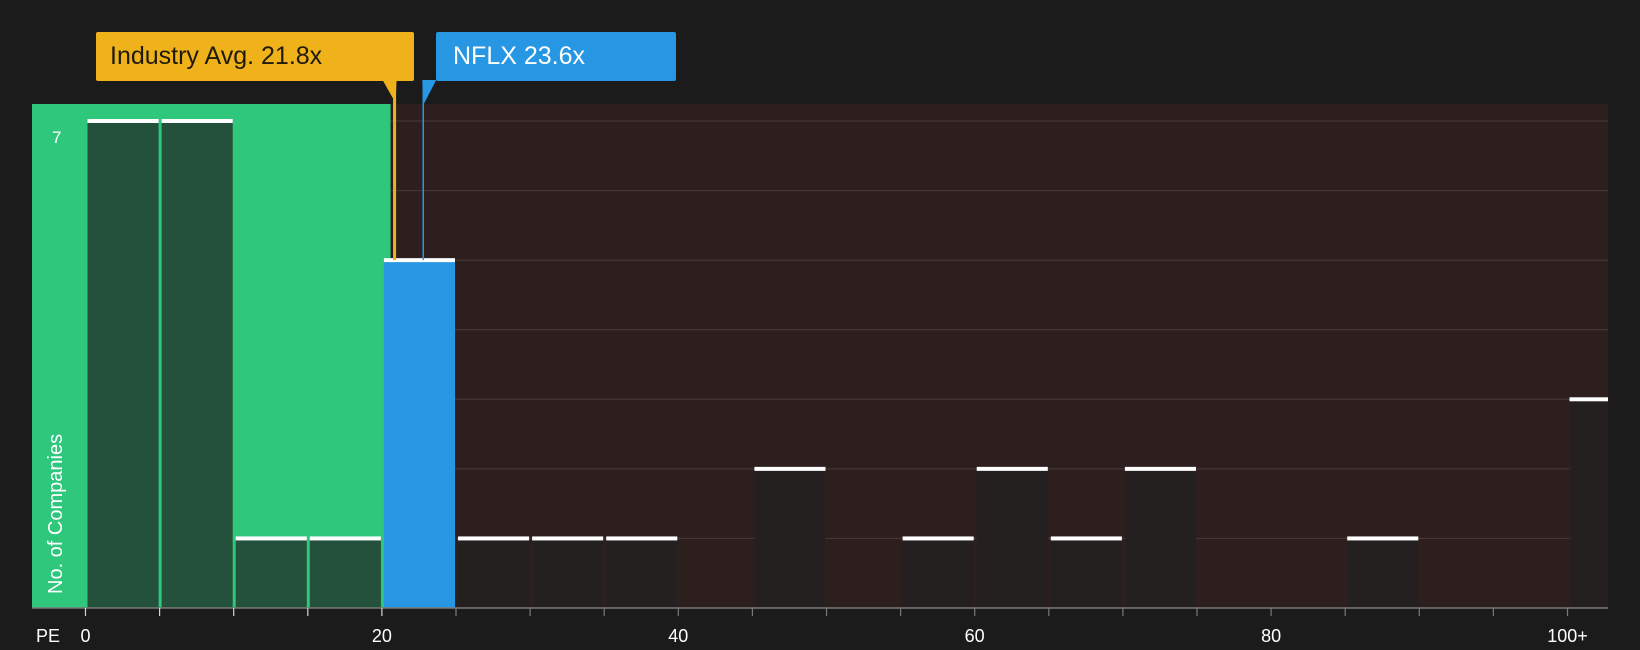 The height and width of the screenshot is (650, 1640). I want to click on x-tick-label: 0, so click(85, 636).